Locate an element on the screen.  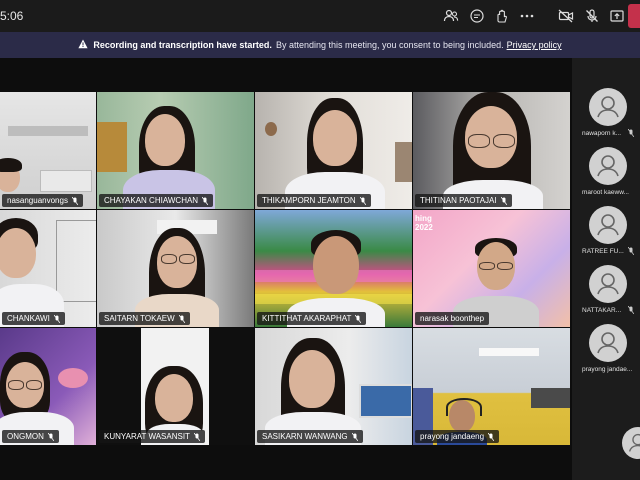
video-tile: THIKAMPORN JEAMTON is located at coordinates (333, 150).